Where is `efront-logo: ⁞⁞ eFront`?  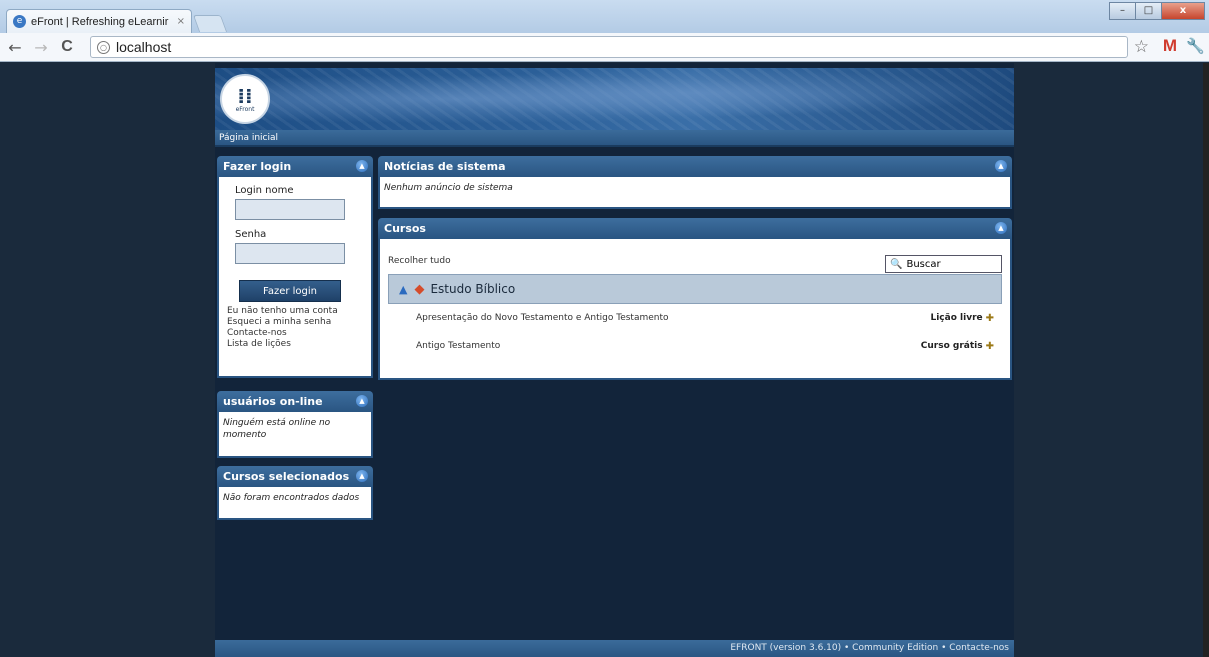
efront-logo: ⁞⁞ eFront is located at coordinates (245, 99).